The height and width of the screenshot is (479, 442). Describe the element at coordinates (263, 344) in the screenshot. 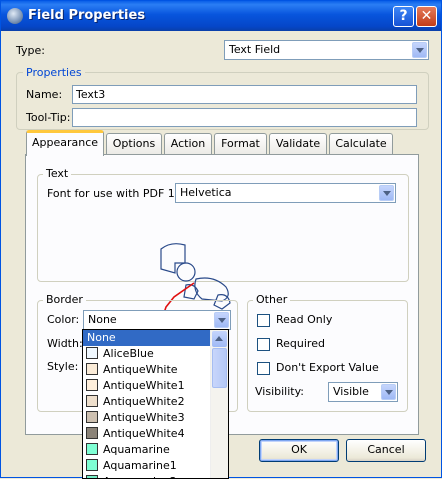

I see `required-checkbox` at that location.